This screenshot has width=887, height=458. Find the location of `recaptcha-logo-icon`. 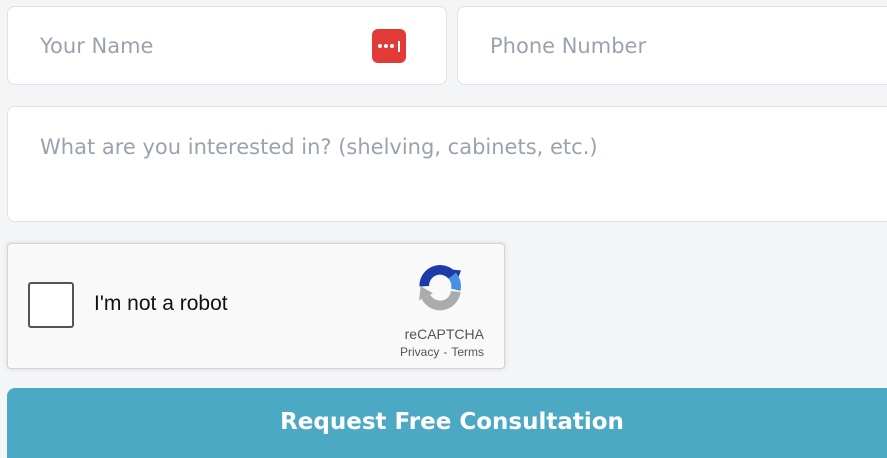

recaptcha-logo-icon is located at coordinates (440, 288).